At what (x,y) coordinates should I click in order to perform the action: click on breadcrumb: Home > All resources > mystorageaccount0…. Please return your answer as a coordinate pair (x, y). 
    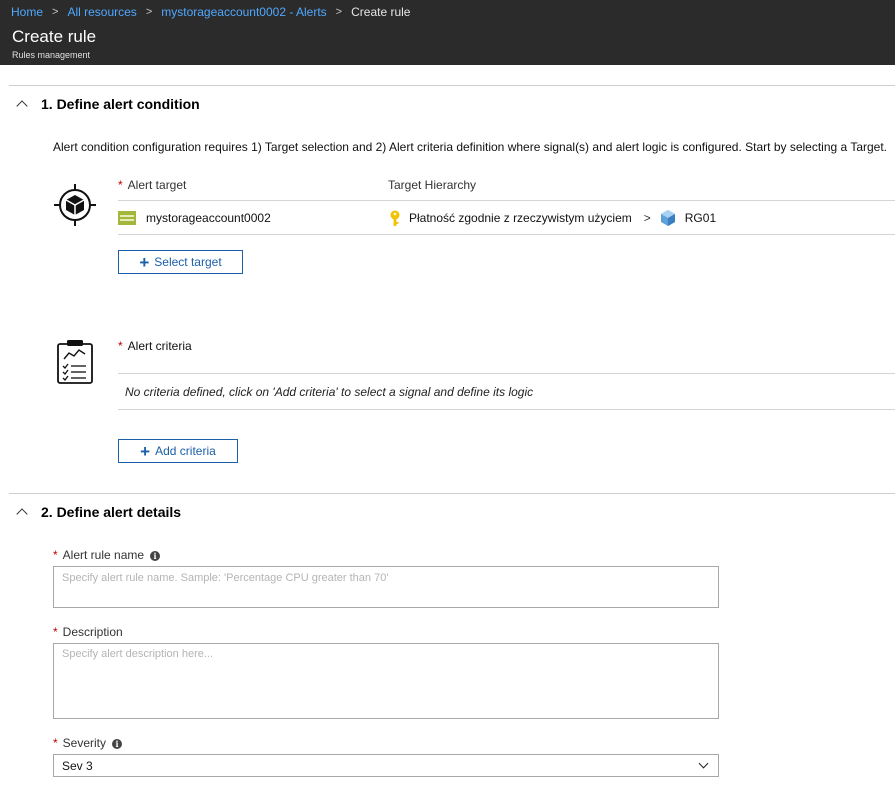
    Looking at the image, I should click on (210, 12).